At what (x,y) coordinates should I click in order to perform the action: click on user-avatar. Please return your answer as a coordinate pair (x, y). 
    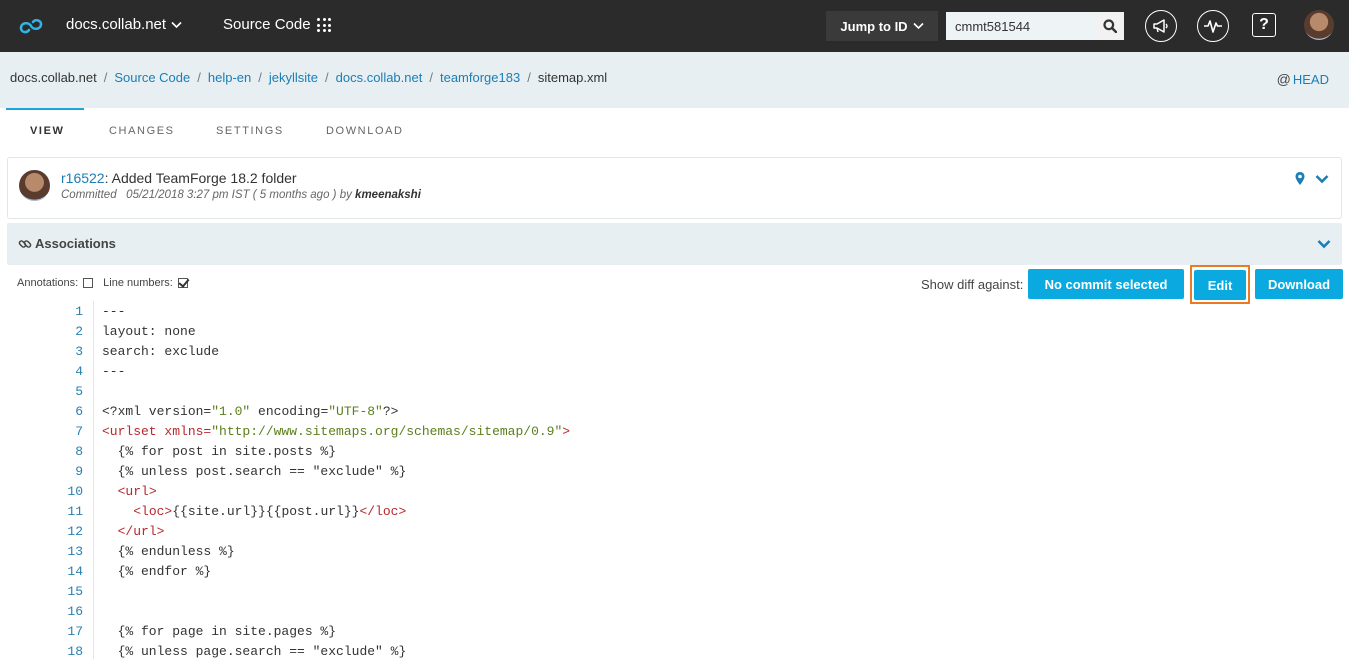
    Looking at the image, I should click on (1319, 25).